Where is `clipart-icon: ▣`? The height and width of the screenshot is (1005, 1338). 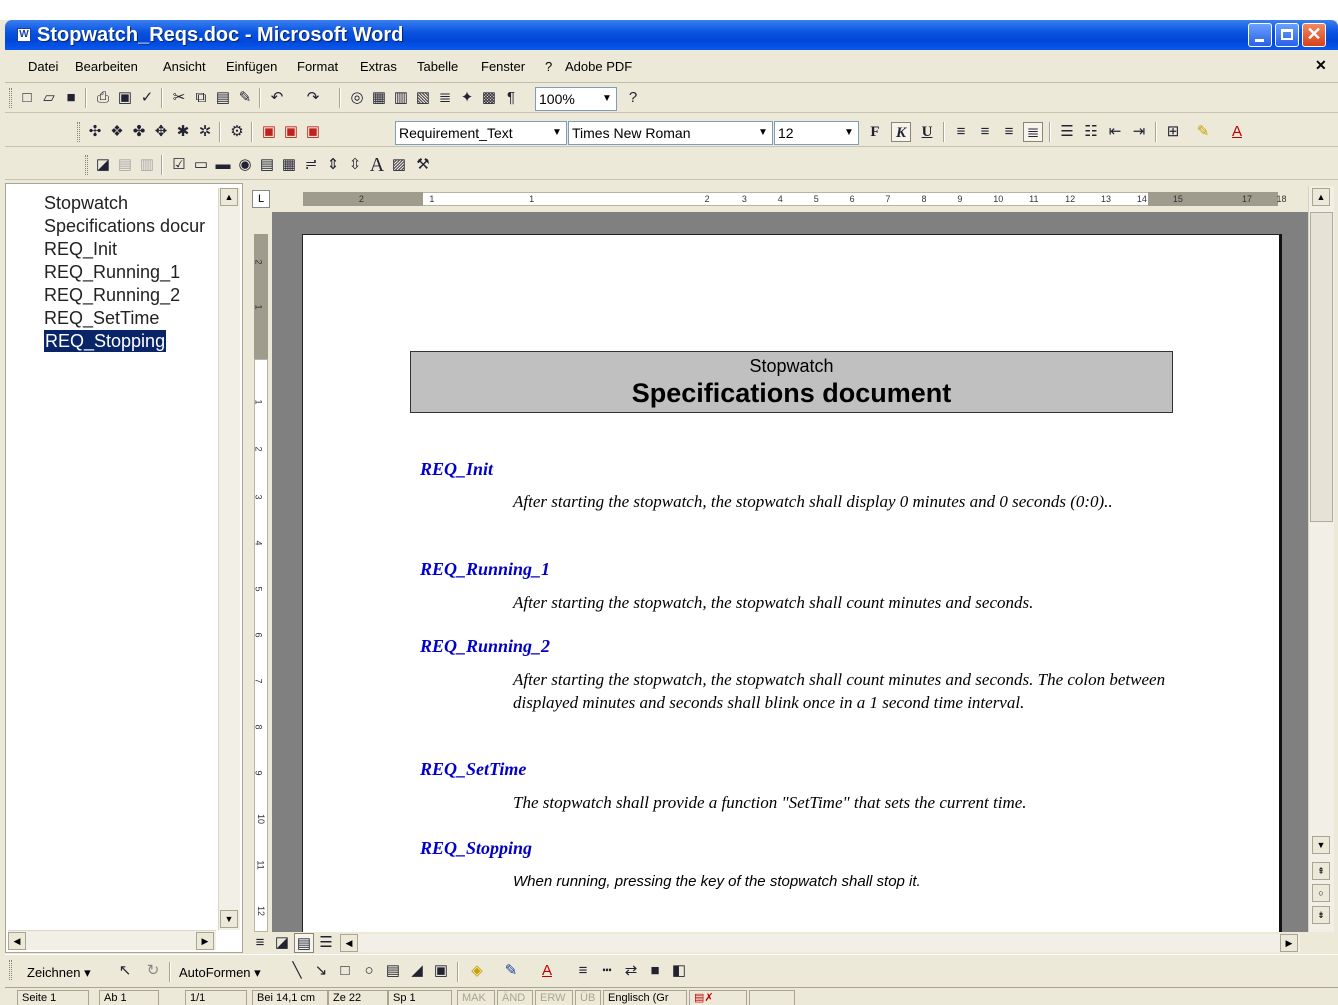
clipart-icon: ▣ is located at coordinates (441, 971).